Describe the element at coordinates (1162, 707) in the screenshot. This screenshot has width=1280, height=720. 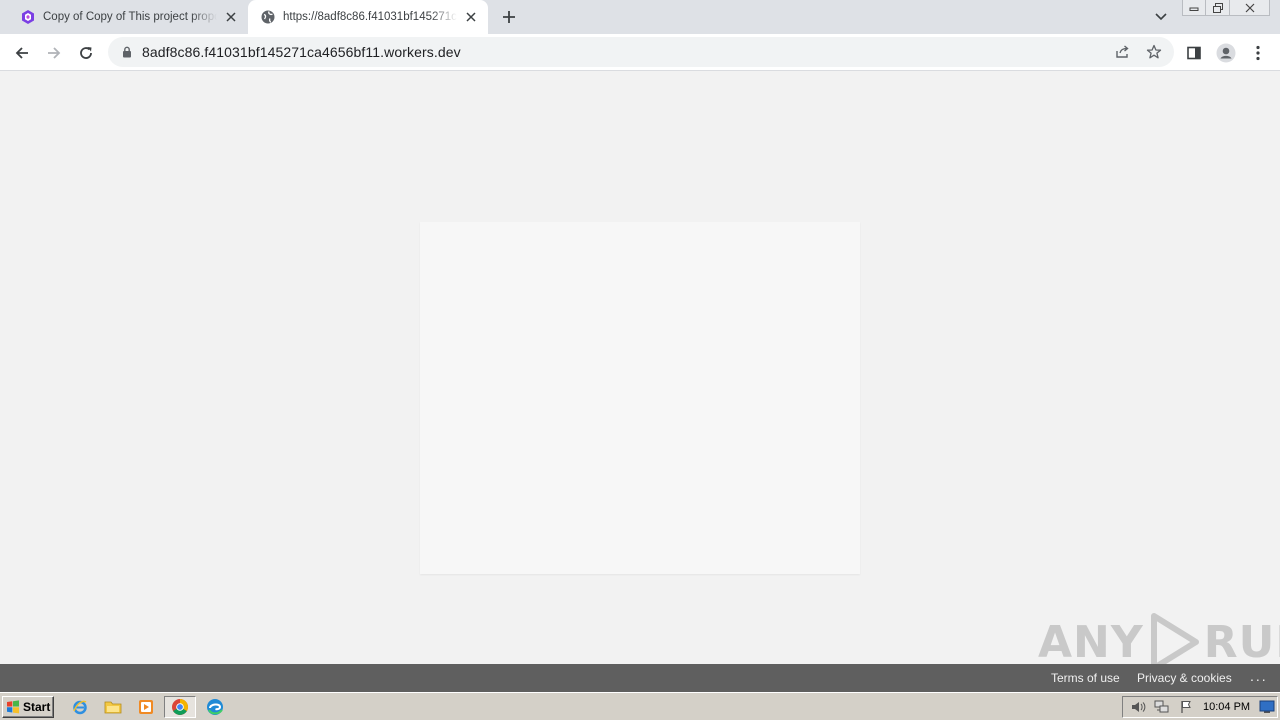
I see `network-icon` at that location.